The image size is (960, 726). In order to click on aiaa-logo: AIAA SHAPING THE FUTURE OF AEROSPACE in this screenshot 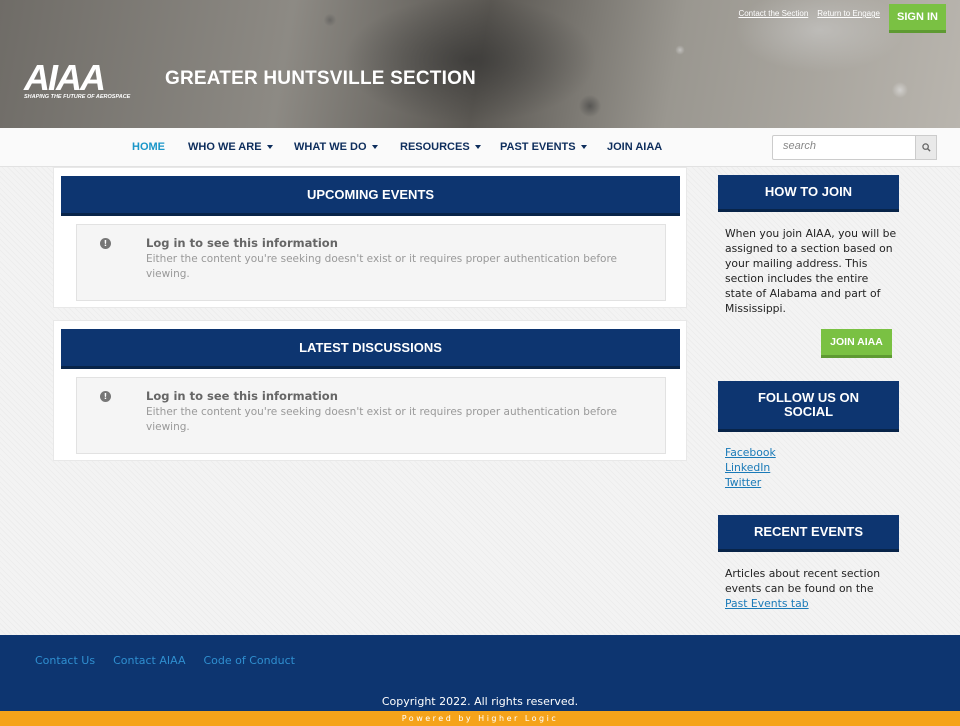, I will do `click(90, 82)`.